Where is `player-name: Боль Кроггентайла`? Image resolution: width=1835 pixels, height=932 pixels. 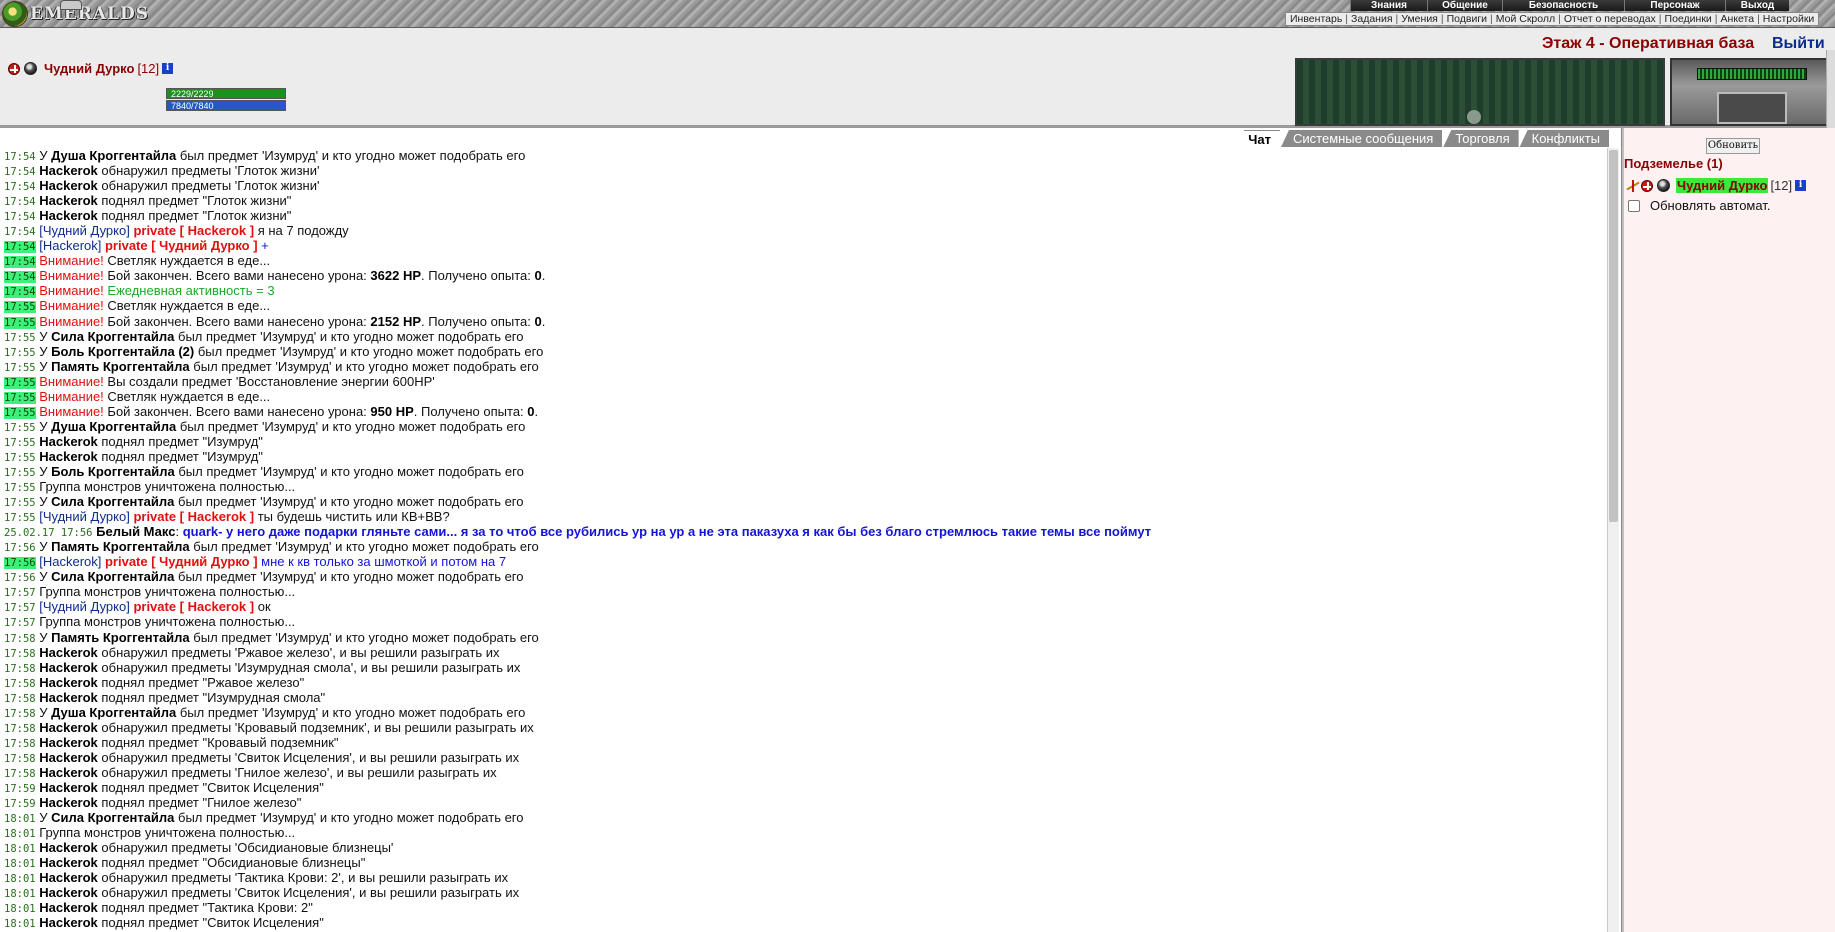
player-name: Боль Кроггентайла is located at coordinates (113, 471).